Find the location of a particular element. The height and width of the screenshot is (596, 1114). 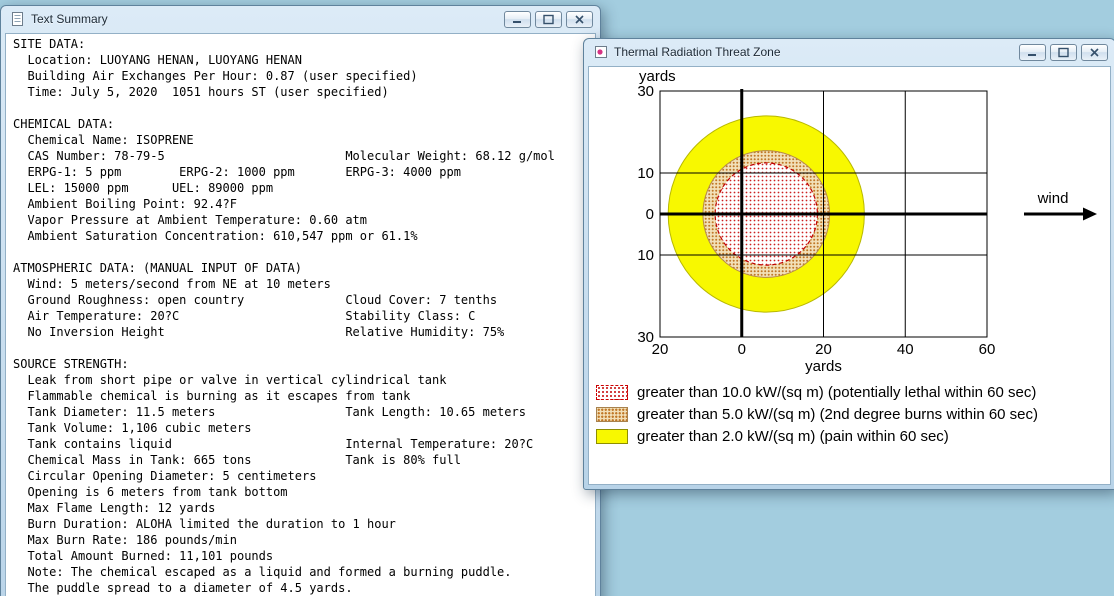

window-title: Text Summary is located at coordinates (69, 19).